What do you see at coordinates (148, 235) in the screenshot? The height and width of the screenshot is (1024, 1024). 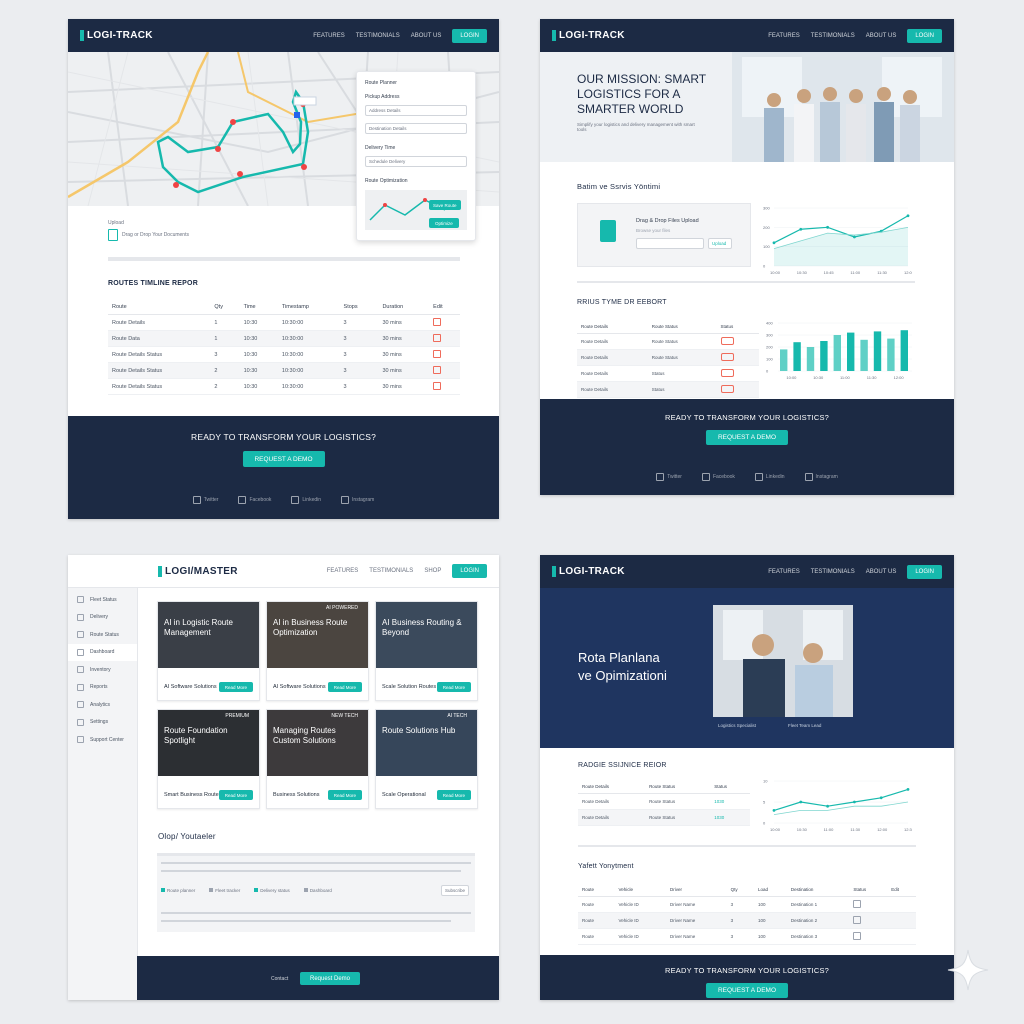 I see `upload-row: Drag or Drop Your Documents` at bounding box center [148, 235].